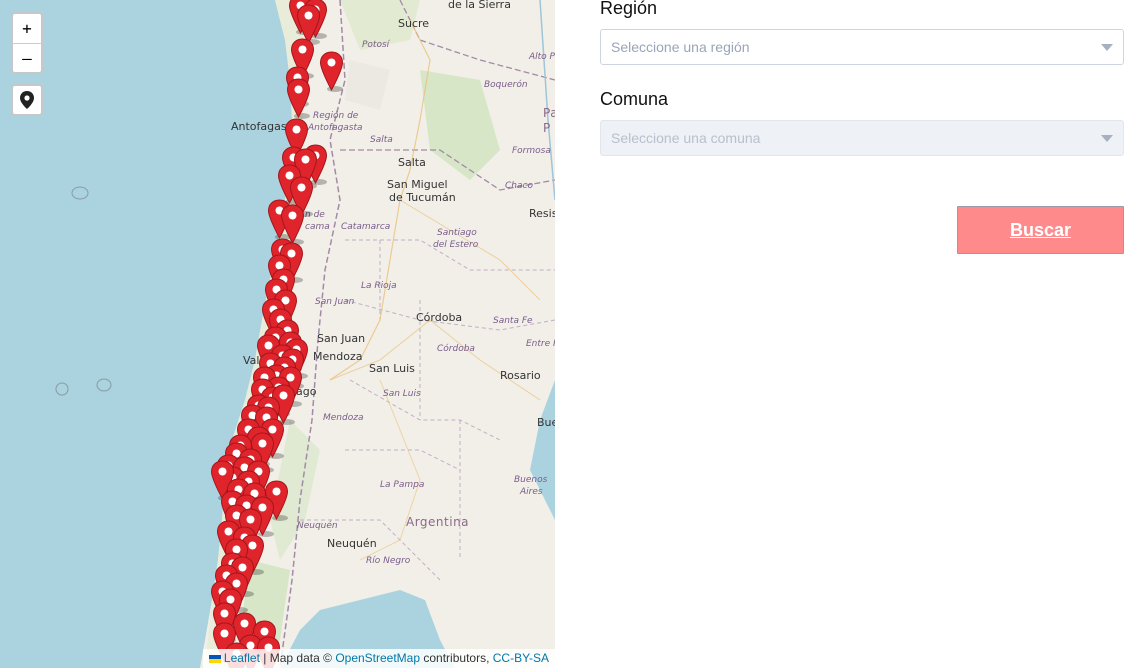 The height and width of the screenshot is (668, 1124). I want to click on attribution-map-data: Map data ©, so click(300, 658).